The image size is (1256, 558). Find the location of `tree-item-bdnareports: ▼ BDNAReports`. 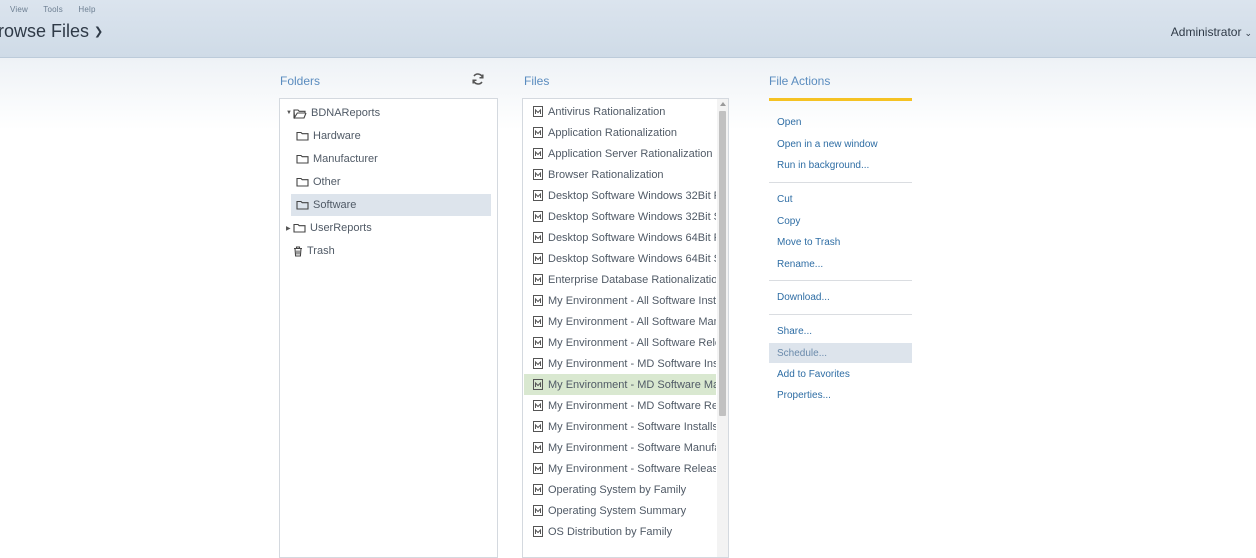

tree-item-bdnareports: ▼ BDNAReports is located at coordinates (388, 113).